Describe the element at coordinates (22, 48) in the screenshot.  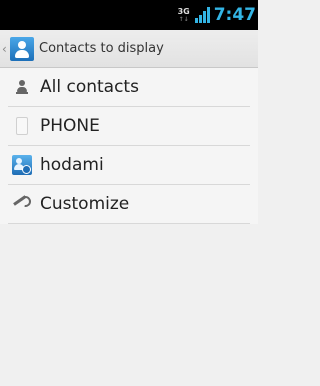
I see `contacts-app-icon` at that location.